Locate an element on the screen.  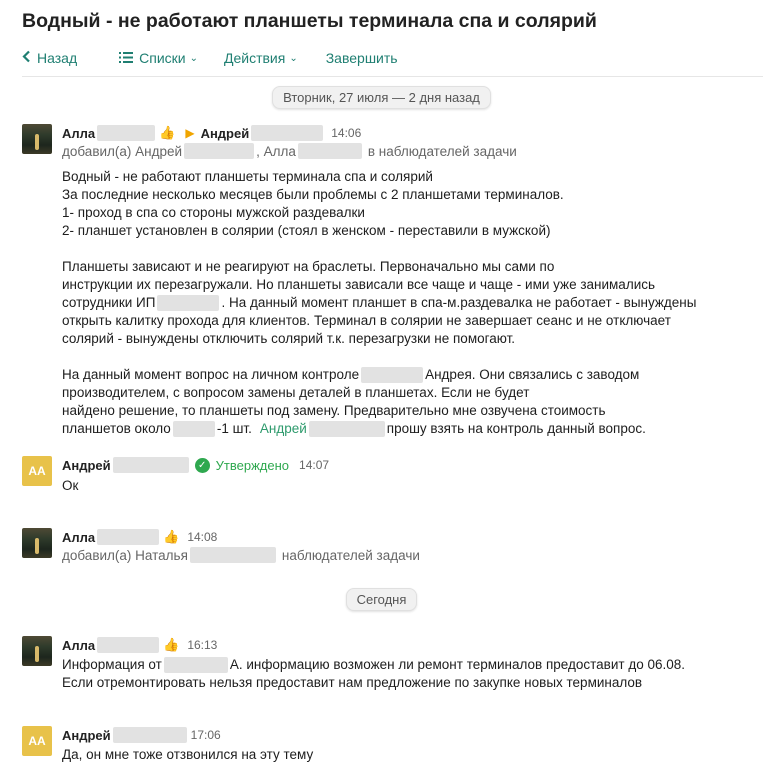
lists-label: Списки is located at coordinates (162, 58).